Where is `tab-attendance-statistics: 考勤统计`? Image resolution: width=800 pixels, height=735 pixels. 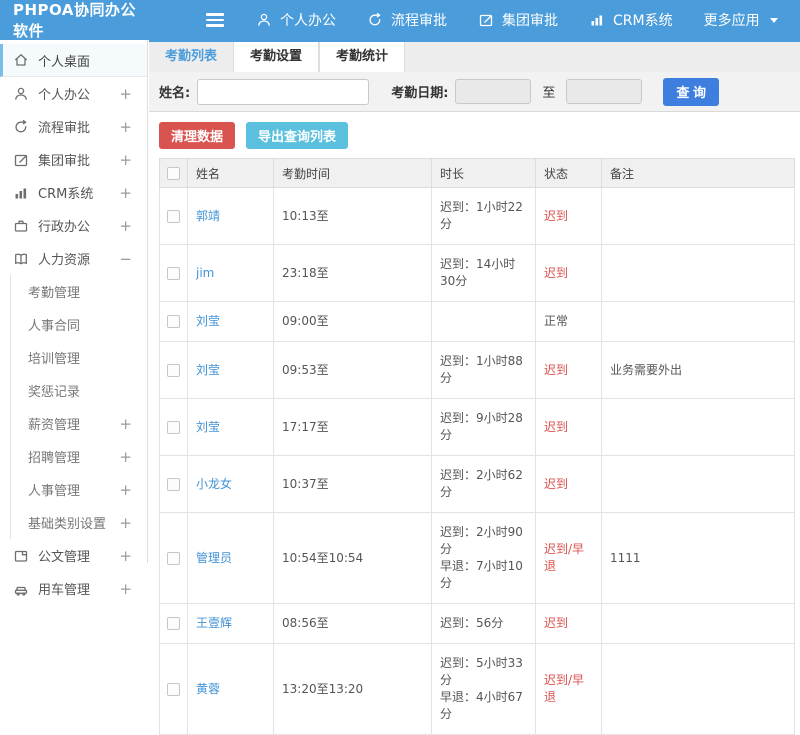 tab-attendance-statistics: 考勤统计 is located at coordinates (362, 57).